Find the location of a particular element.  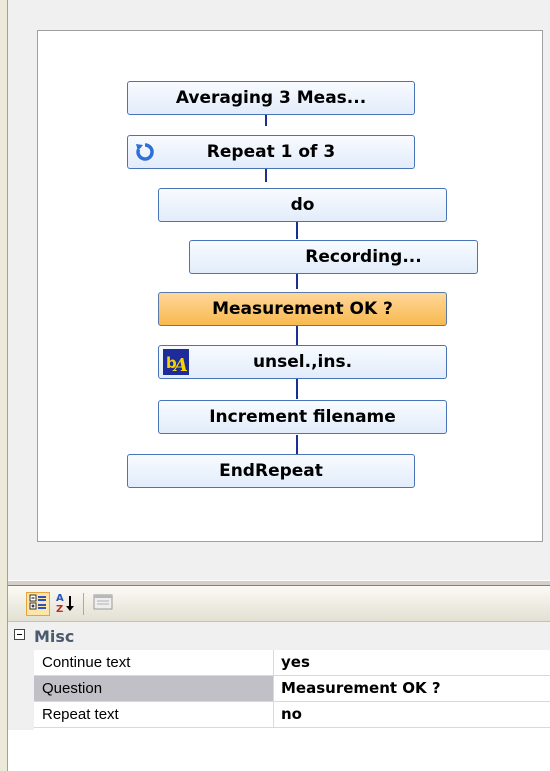

property-row-continue-text: Continue text yes is located at coordinates (292, 663).